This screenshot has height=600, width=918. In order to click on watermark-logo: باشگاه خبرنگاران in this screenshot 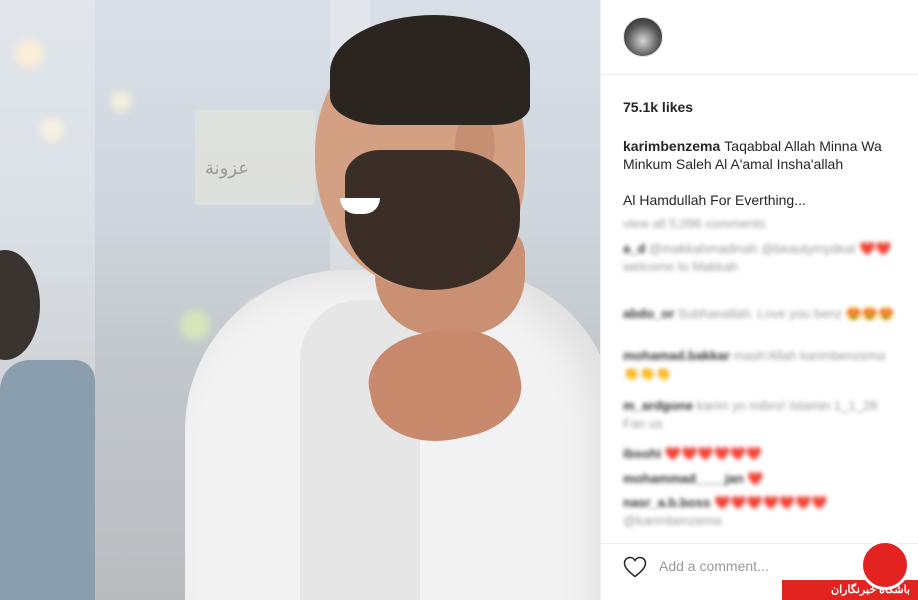, I will do `click(850, 570)`.